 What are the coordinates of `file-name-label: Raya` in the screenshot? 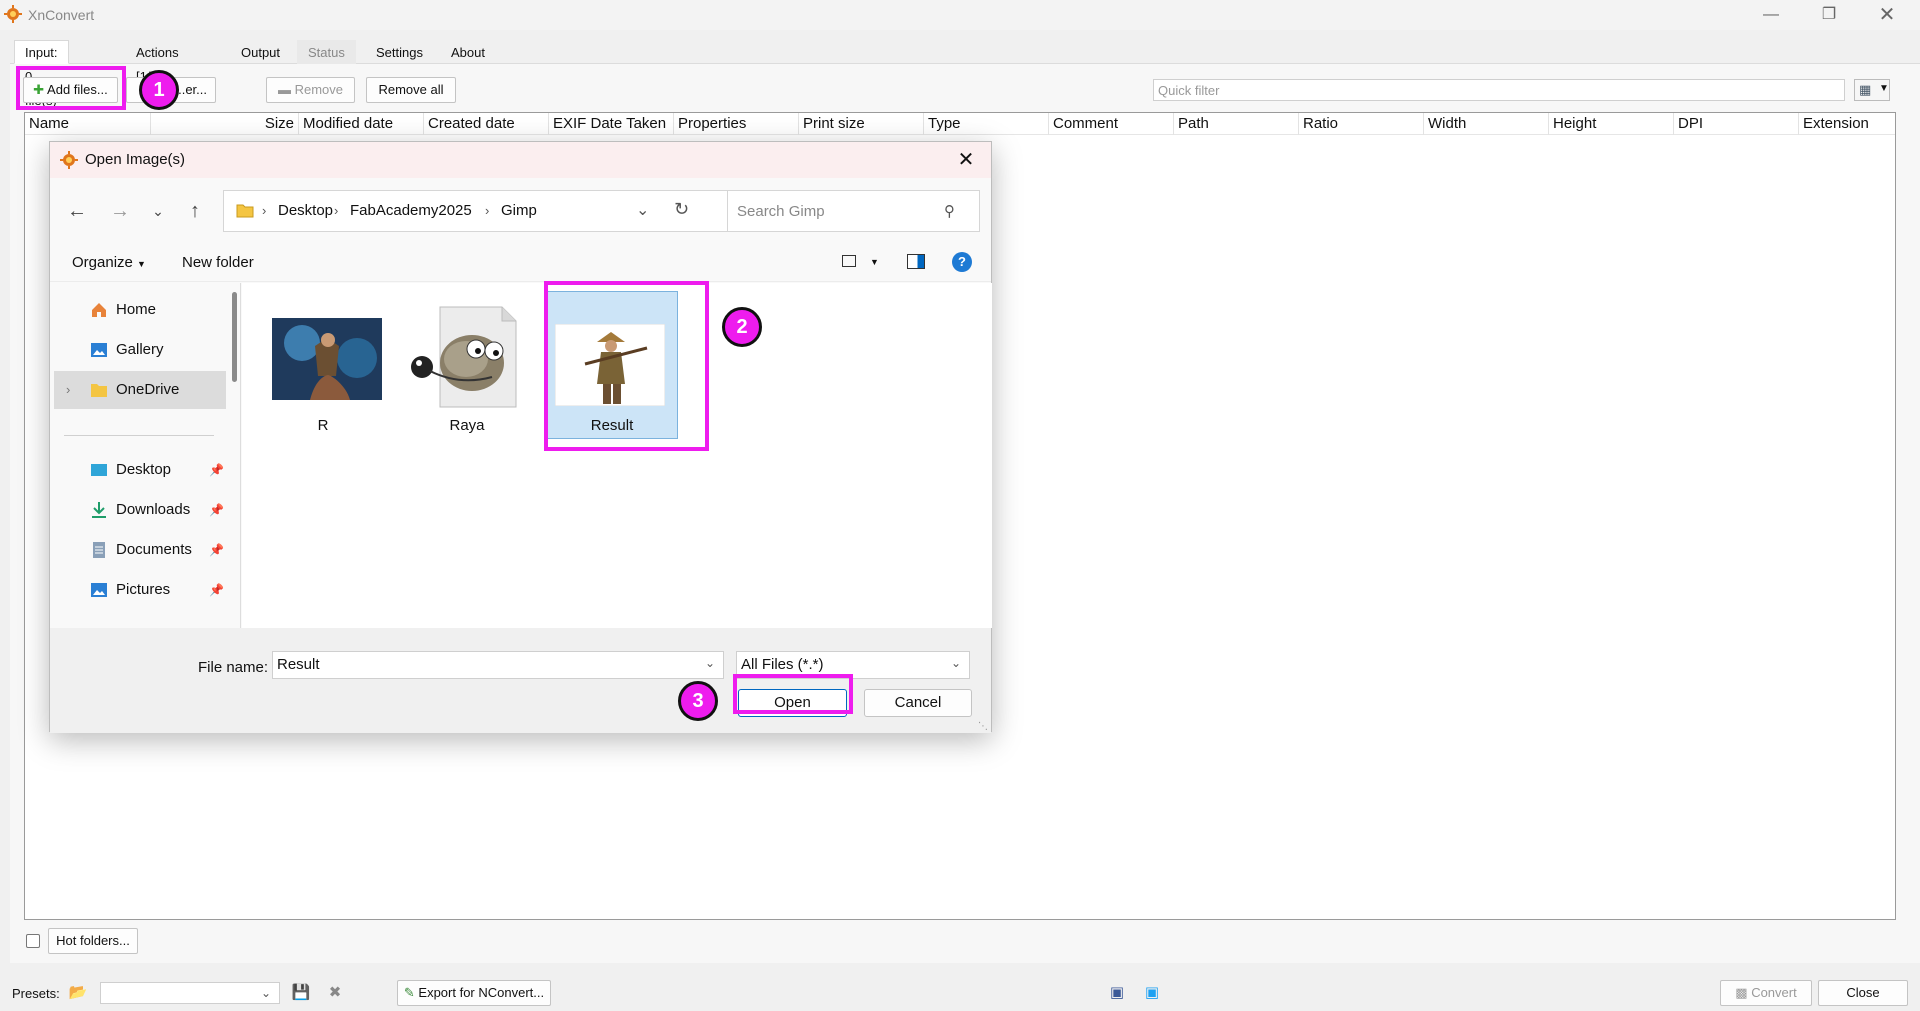 It's located at (467, 425).